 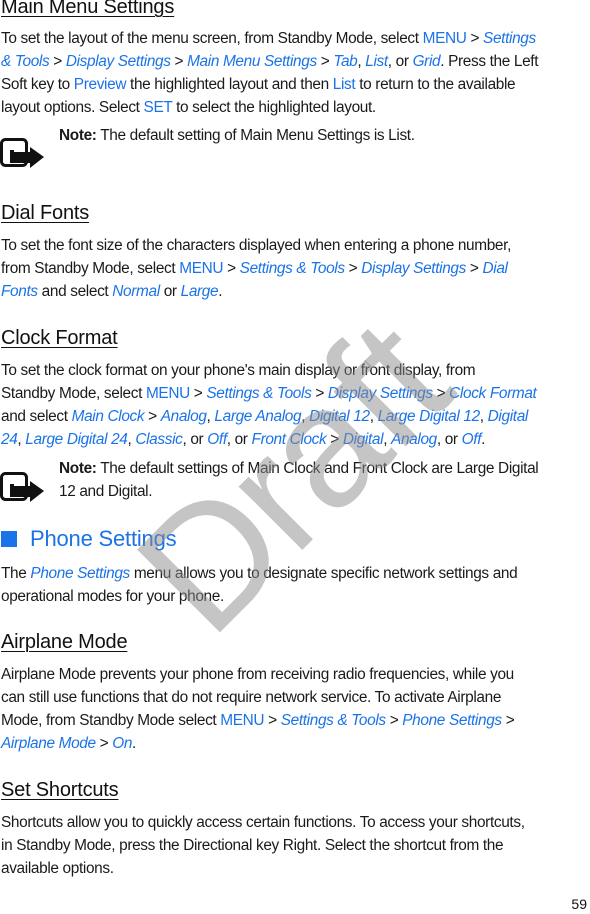 What do you see at coordinates (444, 38) in the screenshot?
I see `menu-key: MENU` at bounding box center [444, 38].